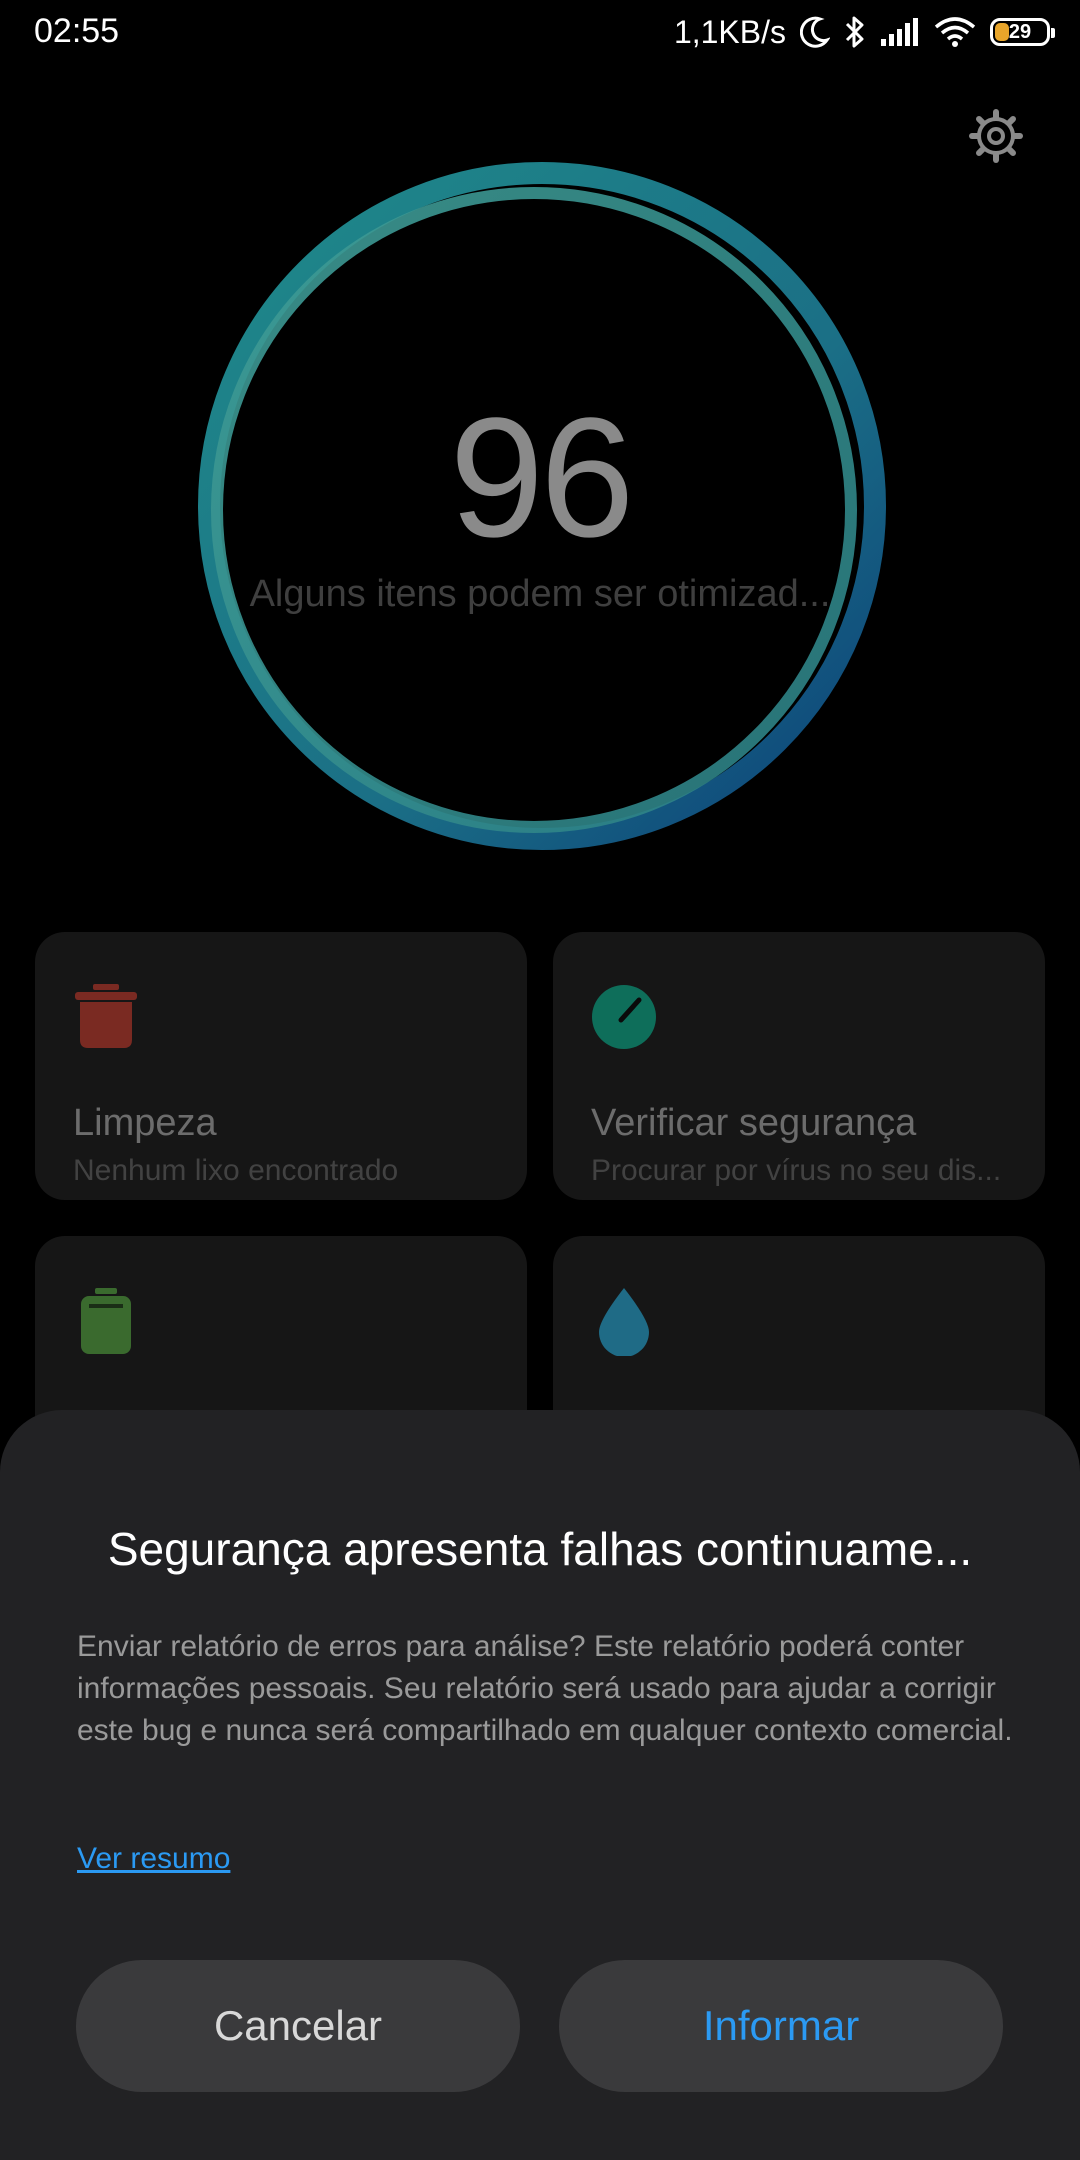 The image size is (1080, 2160). What do you see at coordinates (781, 2026) in the screenshot?
I see `report-button: Informar` at bounding box center [781, 2026].